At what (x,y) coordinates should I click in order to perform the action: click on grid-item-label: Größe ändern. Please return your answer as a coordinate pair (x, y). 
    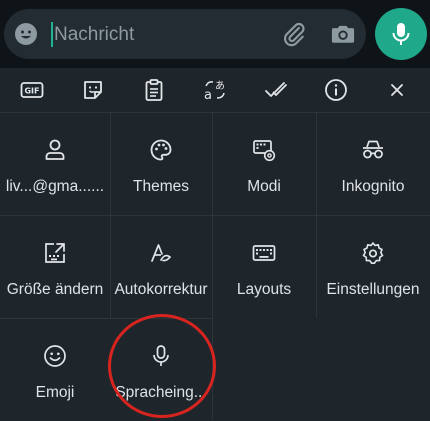
    Looking at the image, I should click on (55, 289).